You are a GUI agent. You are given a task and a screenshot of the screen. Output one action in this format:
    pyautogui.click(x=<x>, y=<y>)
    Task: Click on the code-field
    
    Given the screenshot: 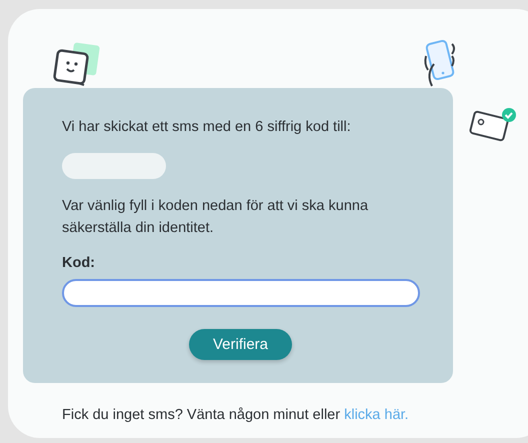 What is the action you would take?
    pyautogui.click(x=241, y=293)
    